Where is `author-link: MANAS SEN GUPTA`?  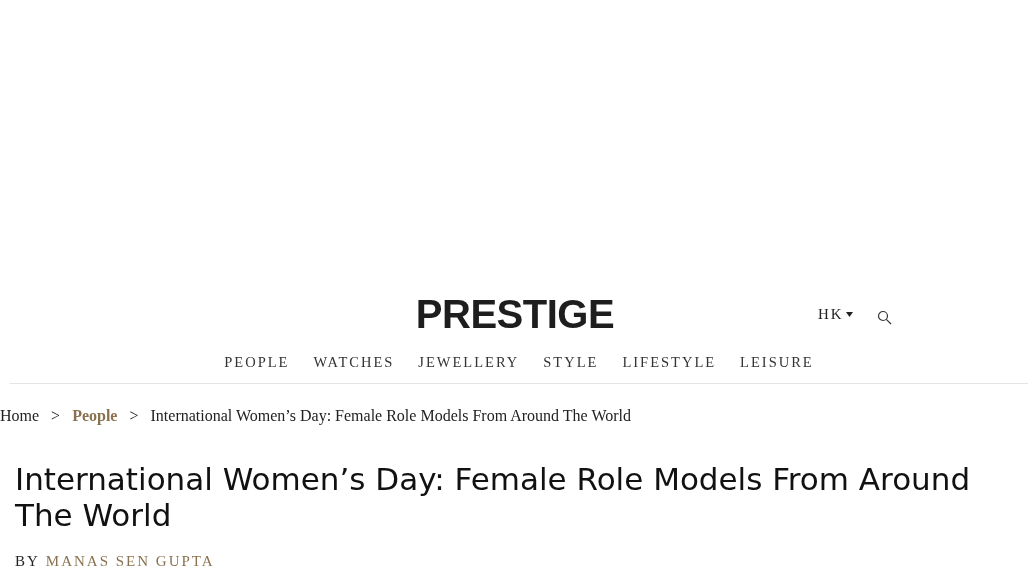
author-link: MANAS SEN GUPTA is located at coordinates (130, 561).